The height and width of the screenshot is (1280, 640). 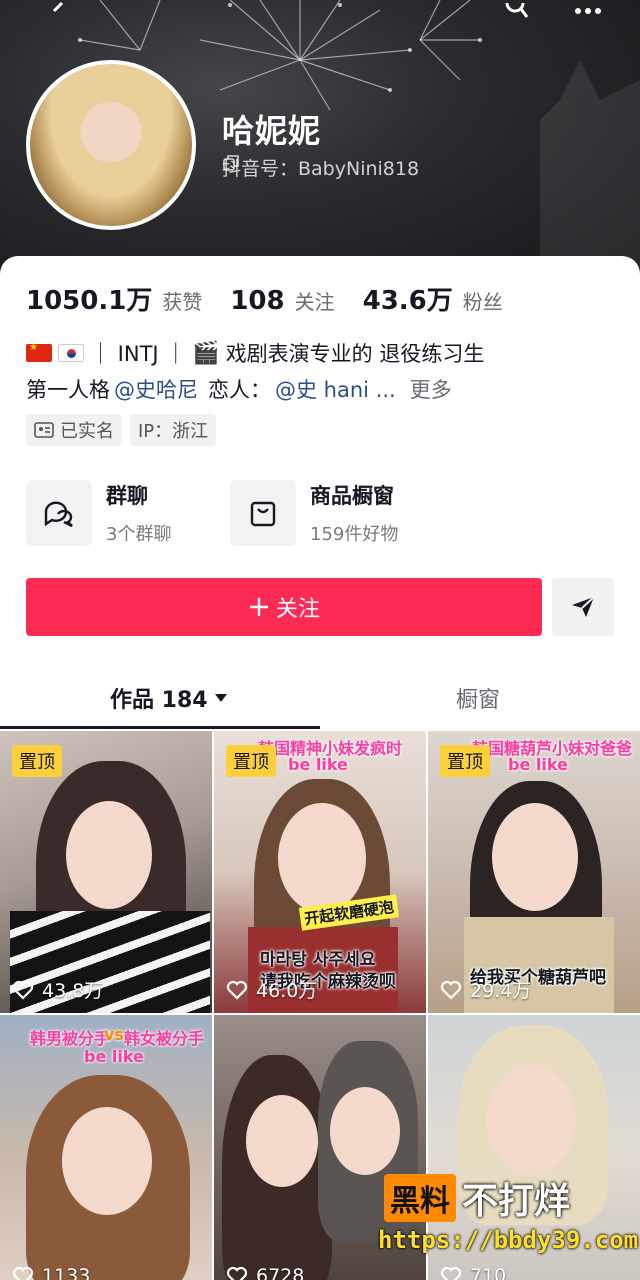 What do you see at coordinates (71, 353) in the screenshot?
I see `korea-flag-icon` at bounding box center [71, 353].